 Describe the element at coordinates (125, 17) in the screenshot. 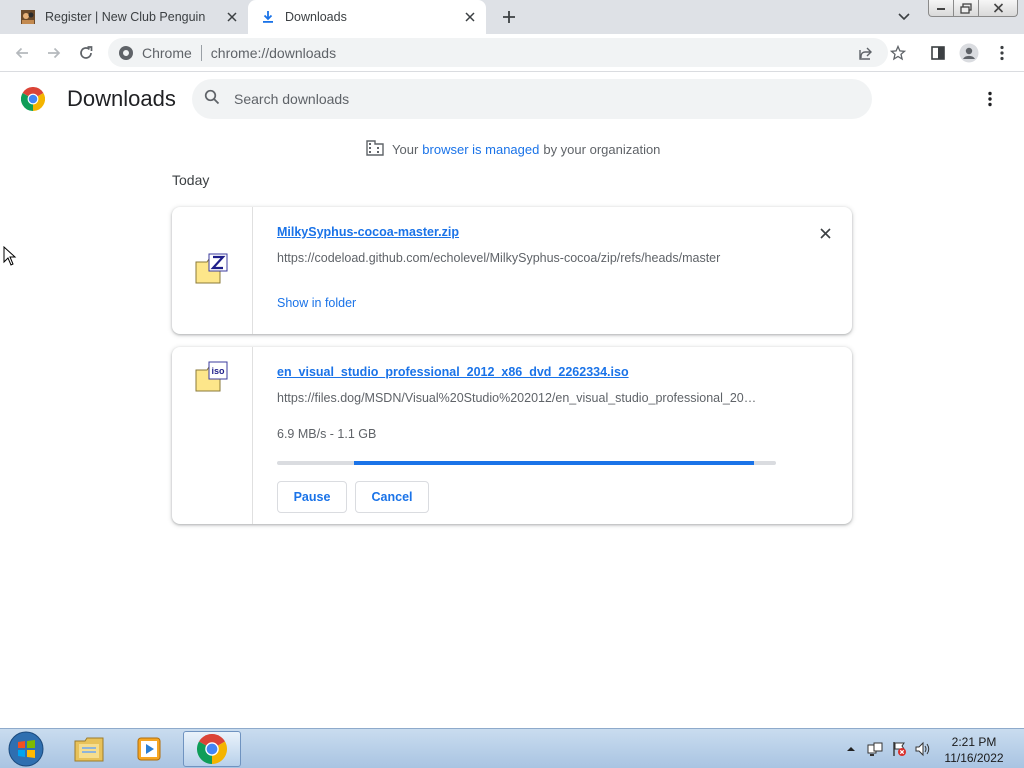

I see `tab-title: Register | New Club Penguin` at that location.